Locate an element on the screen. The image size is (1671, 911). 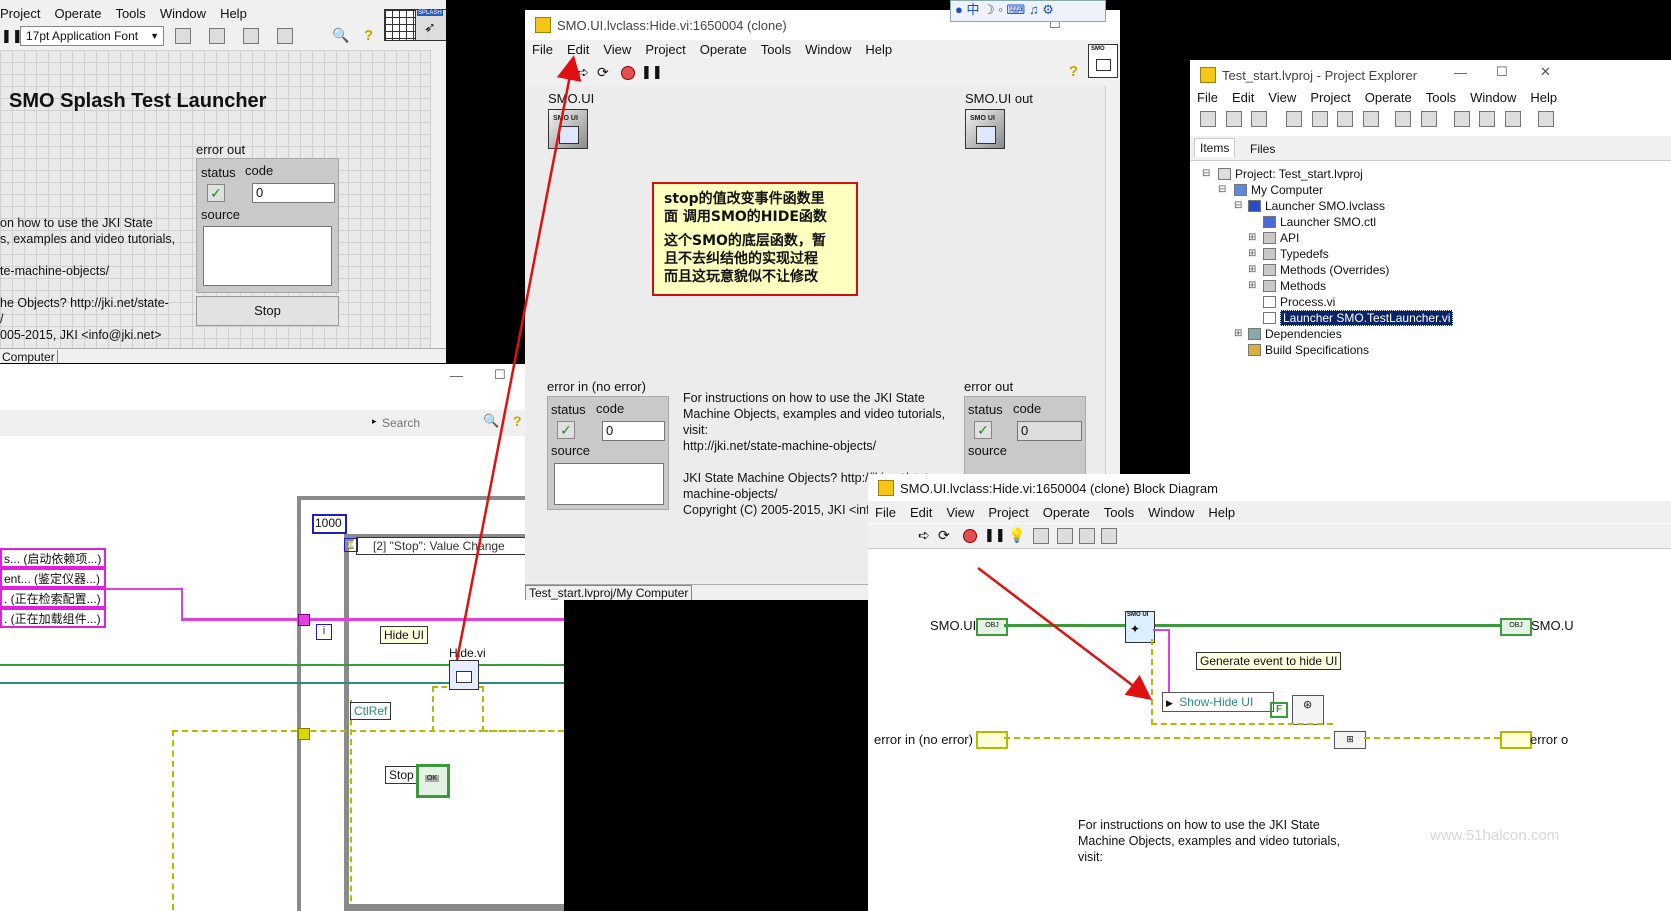
smo-ui-in-terminal: OBJ is located at coordinates (992, 627).